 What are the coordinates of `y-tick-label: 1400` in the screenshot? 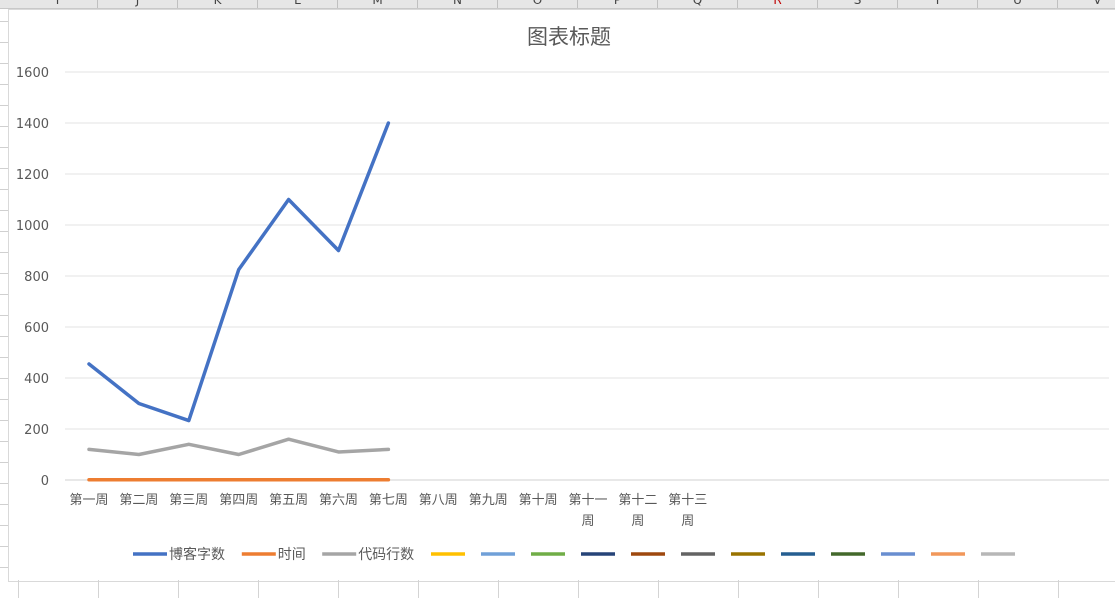 It's located at (32, 124).